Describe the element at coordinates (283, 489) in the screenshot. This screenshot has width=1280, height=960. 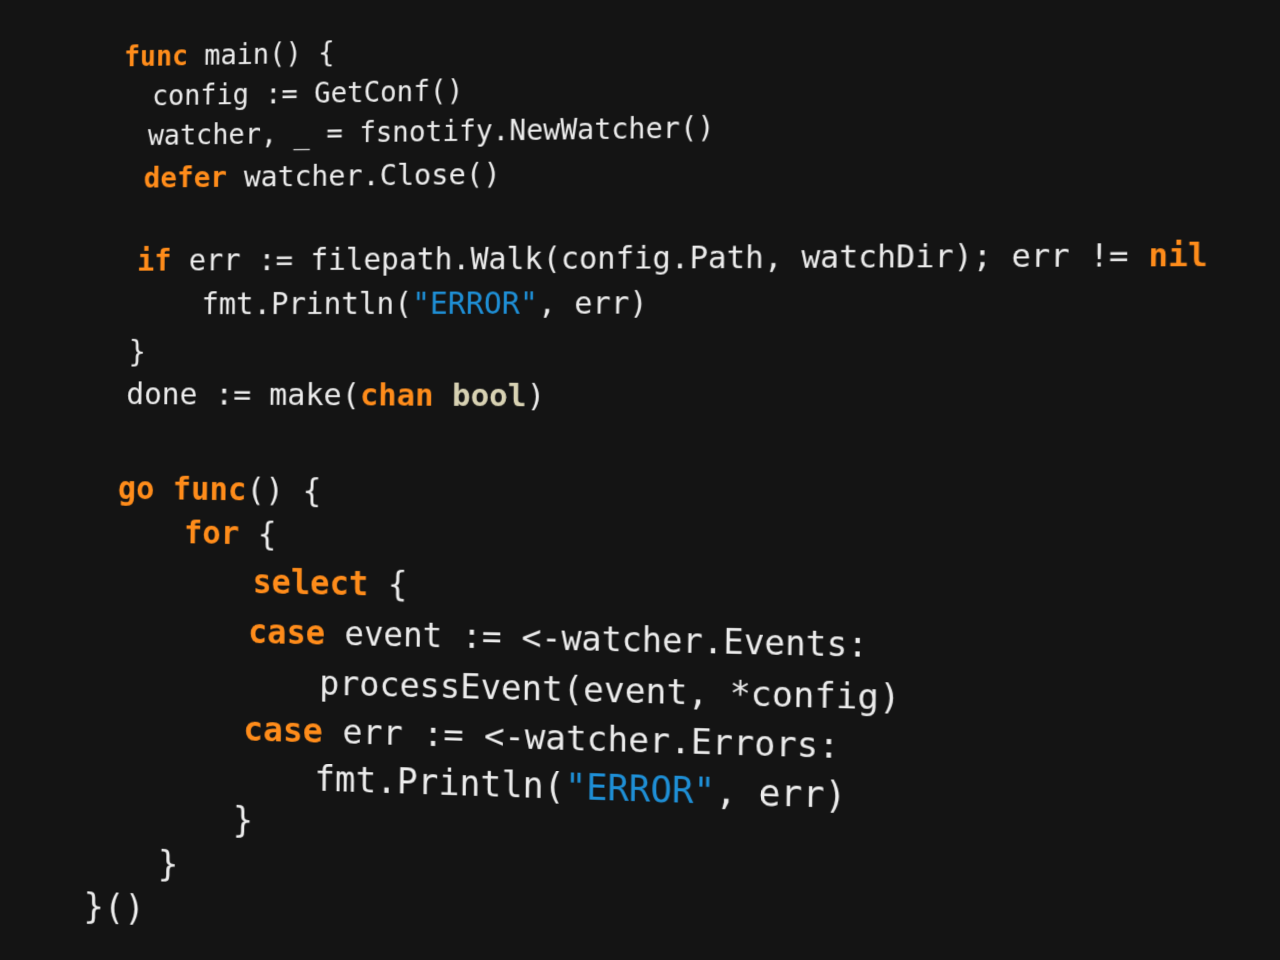
I see `code-text: () {` at that location.